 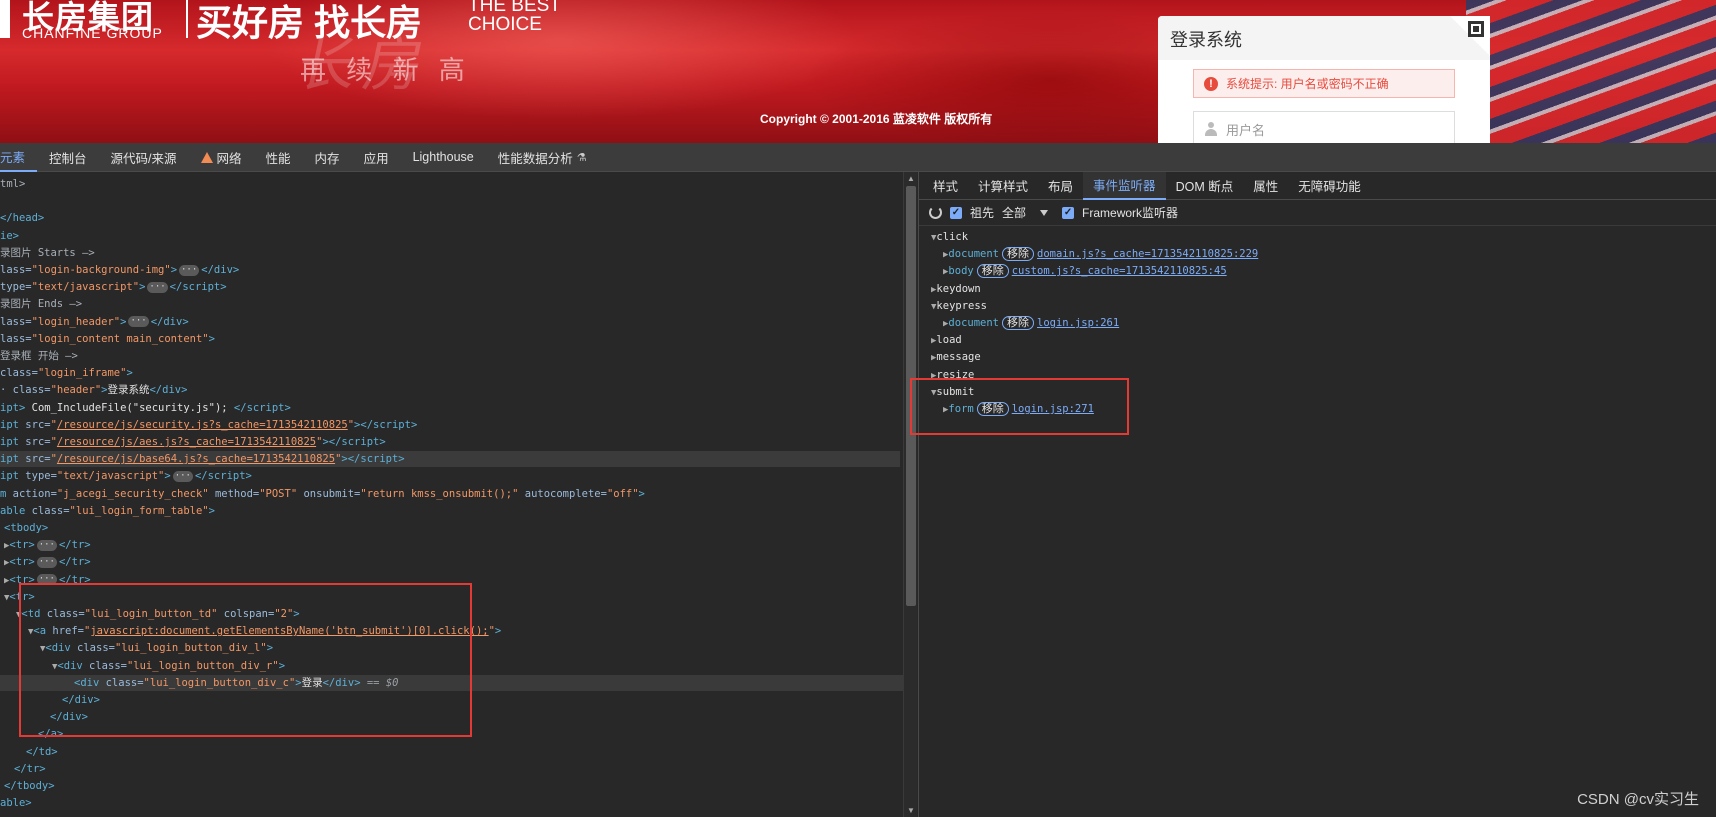 I want to click on dom-node-line: 录图片 Ends —>, so click(x=41, y=304).